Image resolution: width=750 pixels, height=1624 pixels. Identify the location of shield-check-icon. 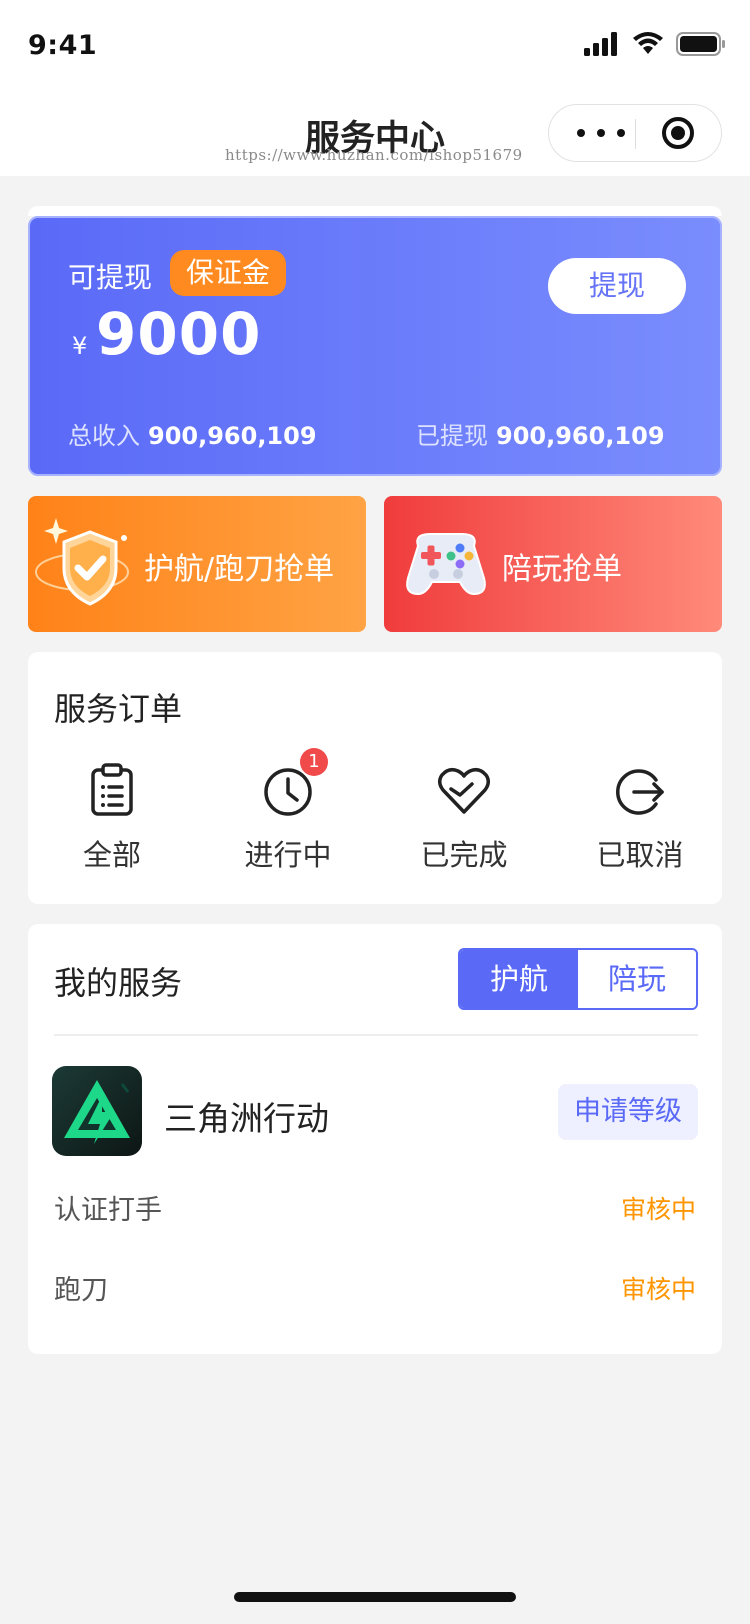
(82, 562).